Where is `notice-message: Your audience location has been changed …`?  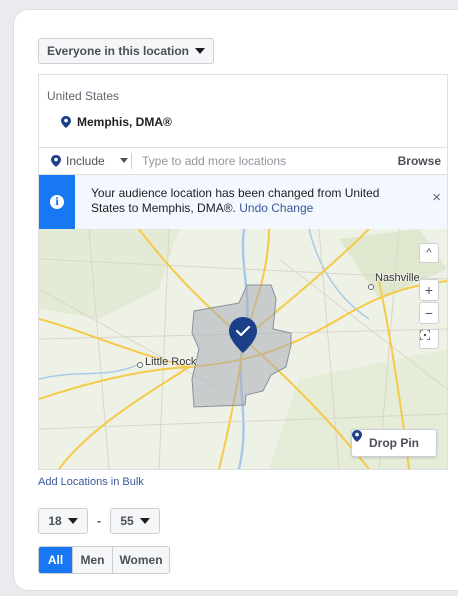 notice-message: Your audience location has been changed … is located at coordinates (235, 200).